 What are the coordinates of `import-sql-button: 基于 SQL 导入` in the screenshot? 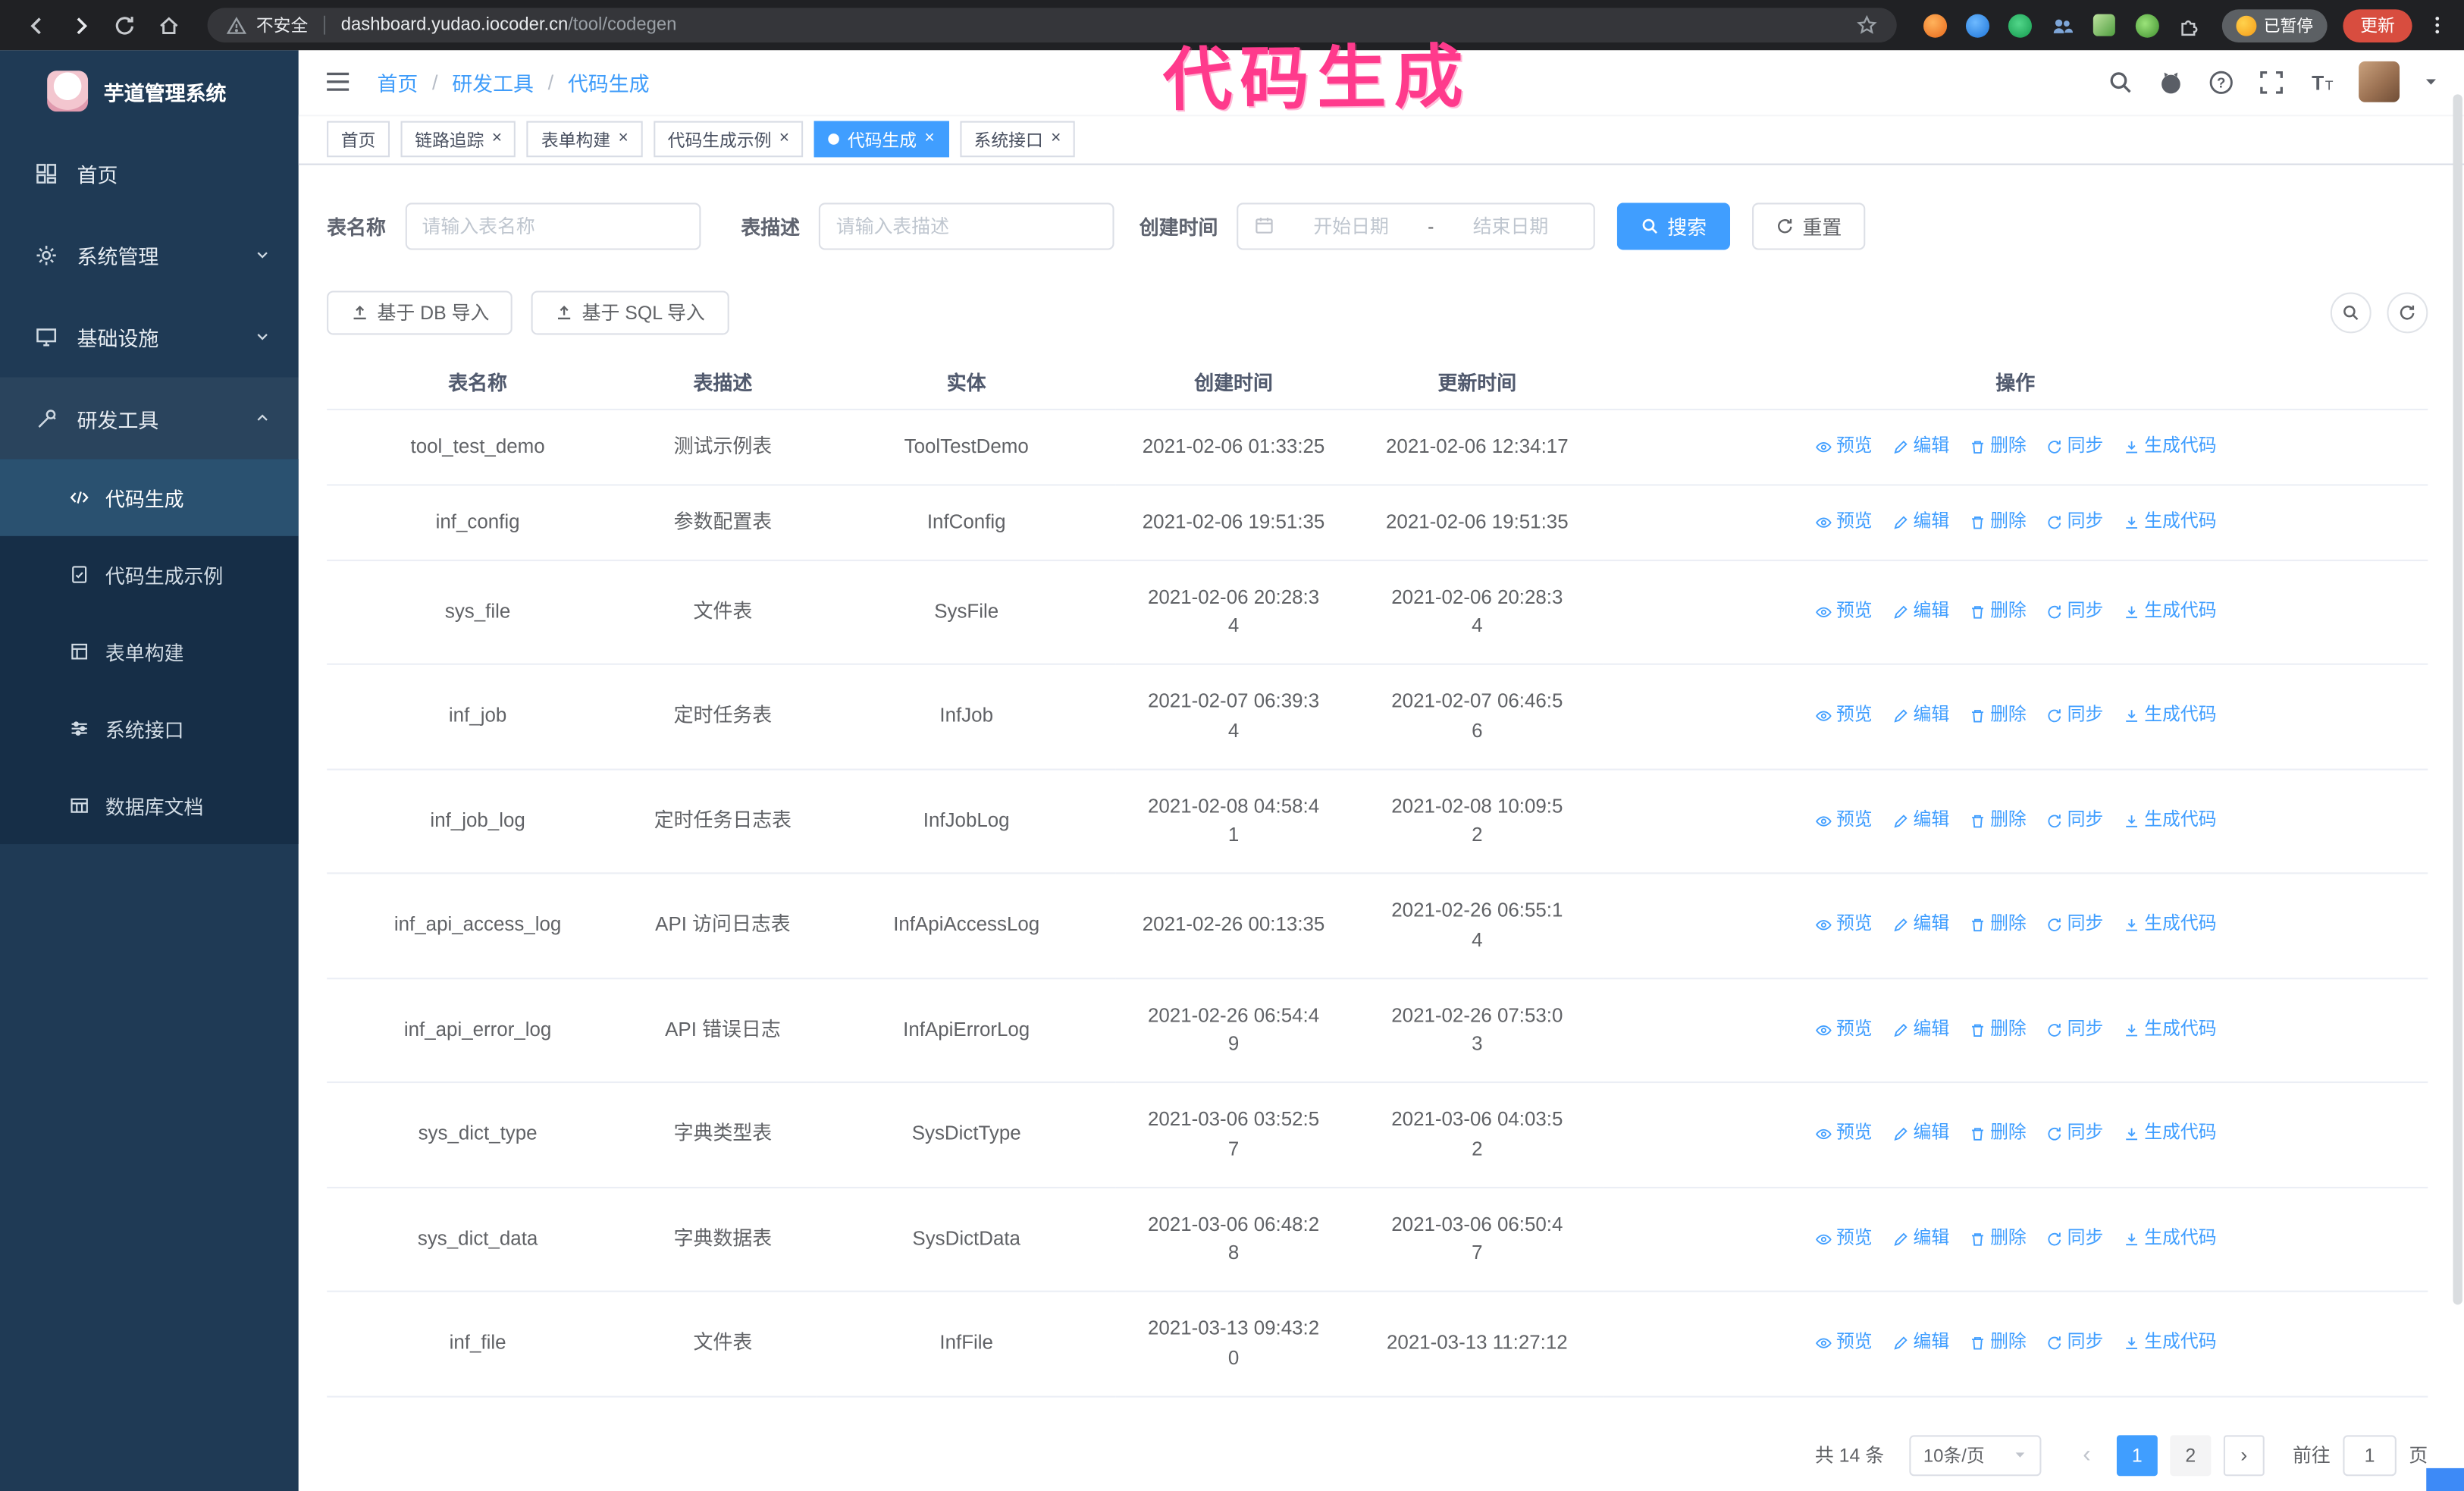 It's located at (630, 312).